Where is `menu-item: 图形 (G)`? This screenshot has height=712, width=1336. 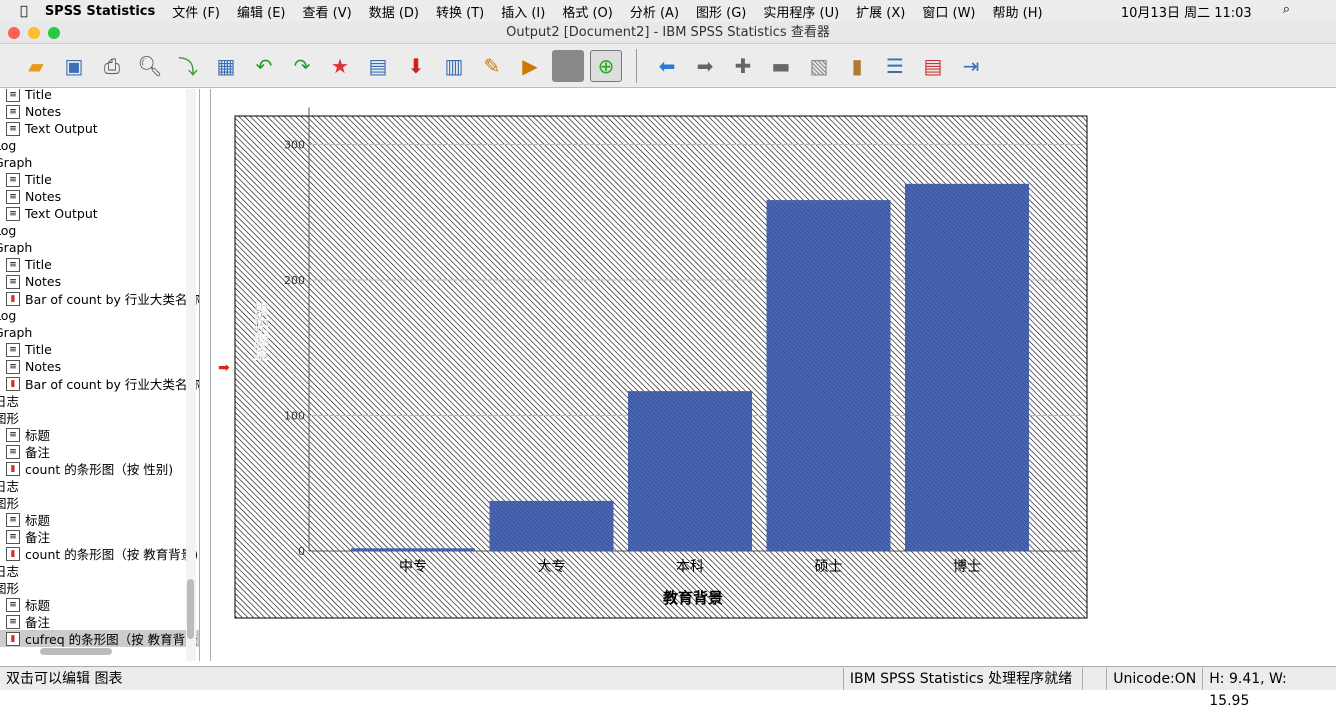
menu-item: 图形 (G) is located at coordinates (721, 11).